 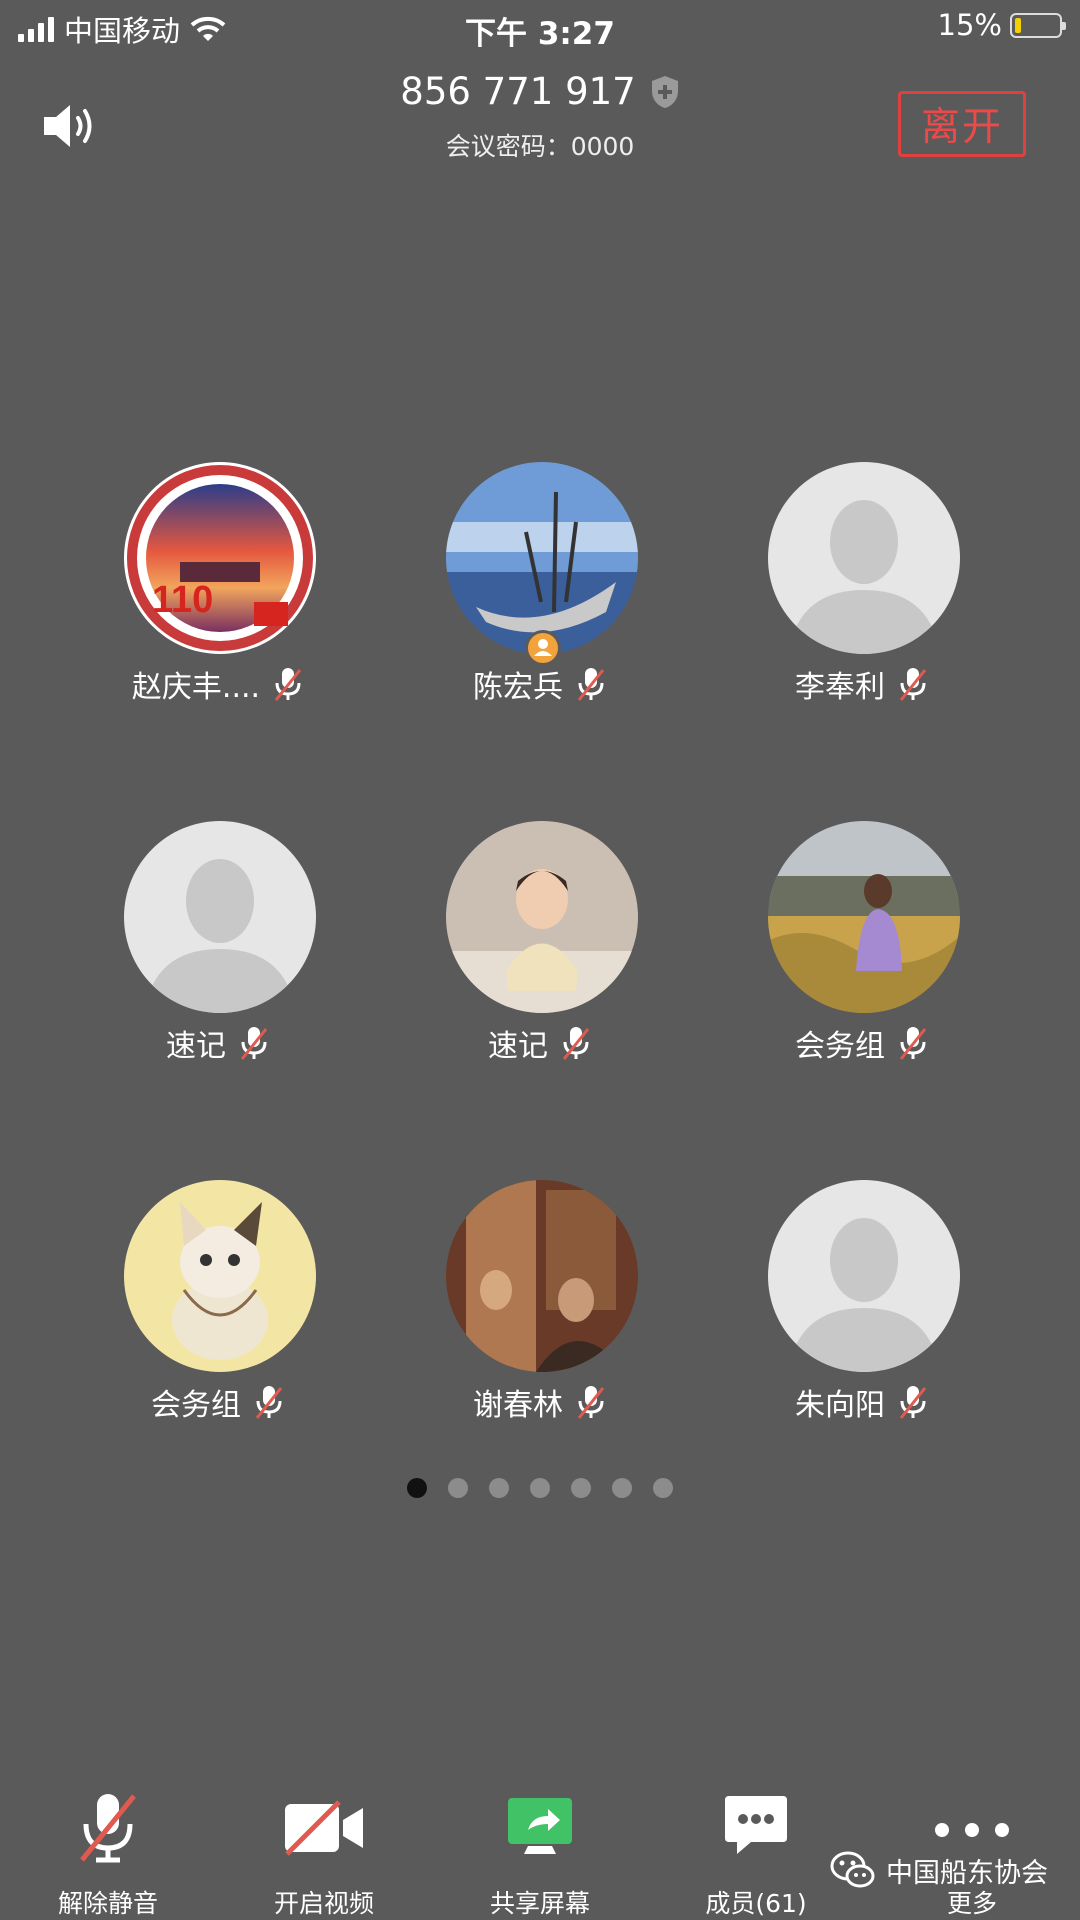 I want to click on video-off-icon, so click(x=324, y=1828).